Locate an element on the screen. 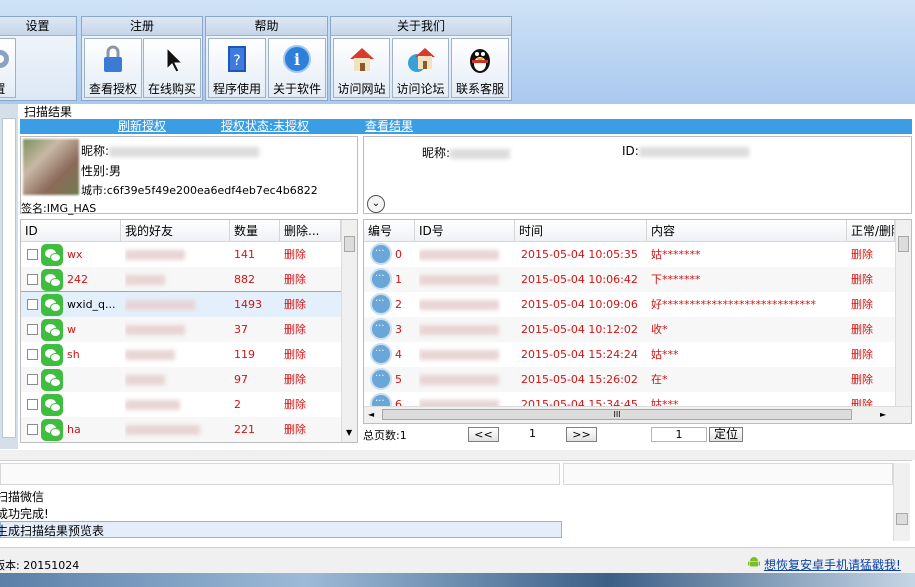 This screenshot has height=587, width=915. message-row: 4 2015-05-04 15:24:24 姑*** 删除 is located at coordinates (629, 354).